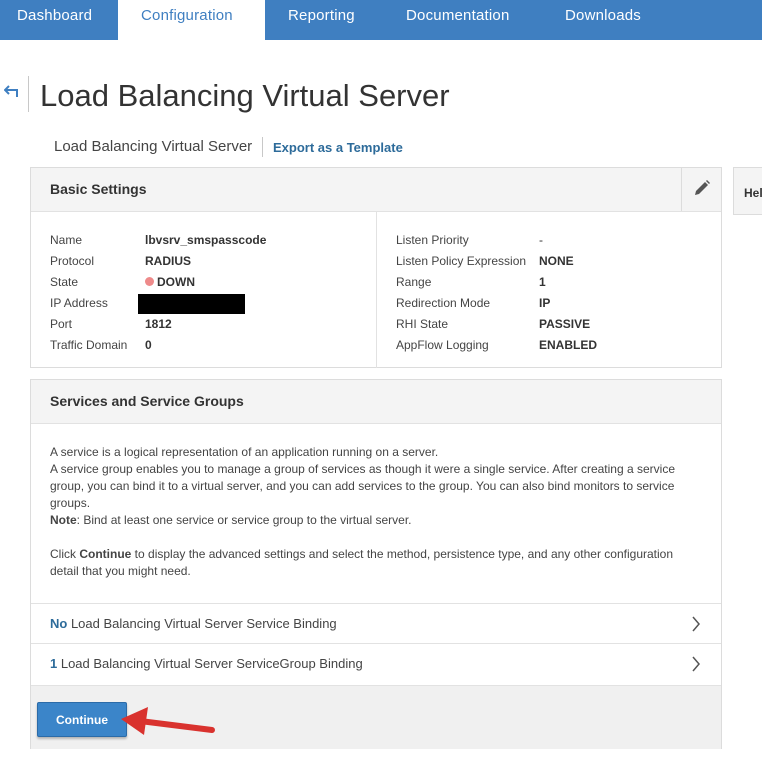  What do you see at coordinates (64, 282) in the screenshot?
I see `state-label: State` at bounding box center [64, 282].